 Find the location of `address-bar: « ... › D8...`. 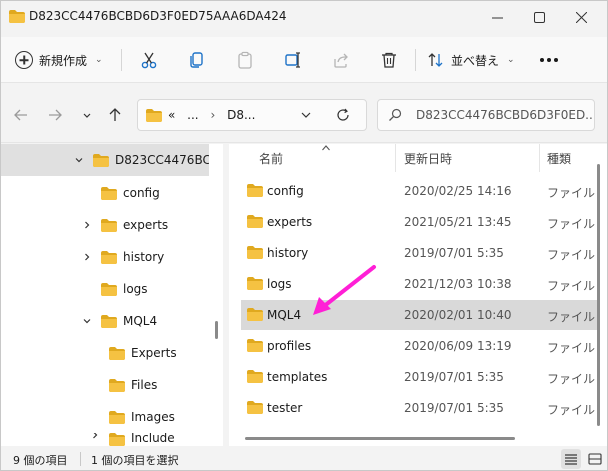

address-bar: « ... › D8... is located at coordinates (252, 115).